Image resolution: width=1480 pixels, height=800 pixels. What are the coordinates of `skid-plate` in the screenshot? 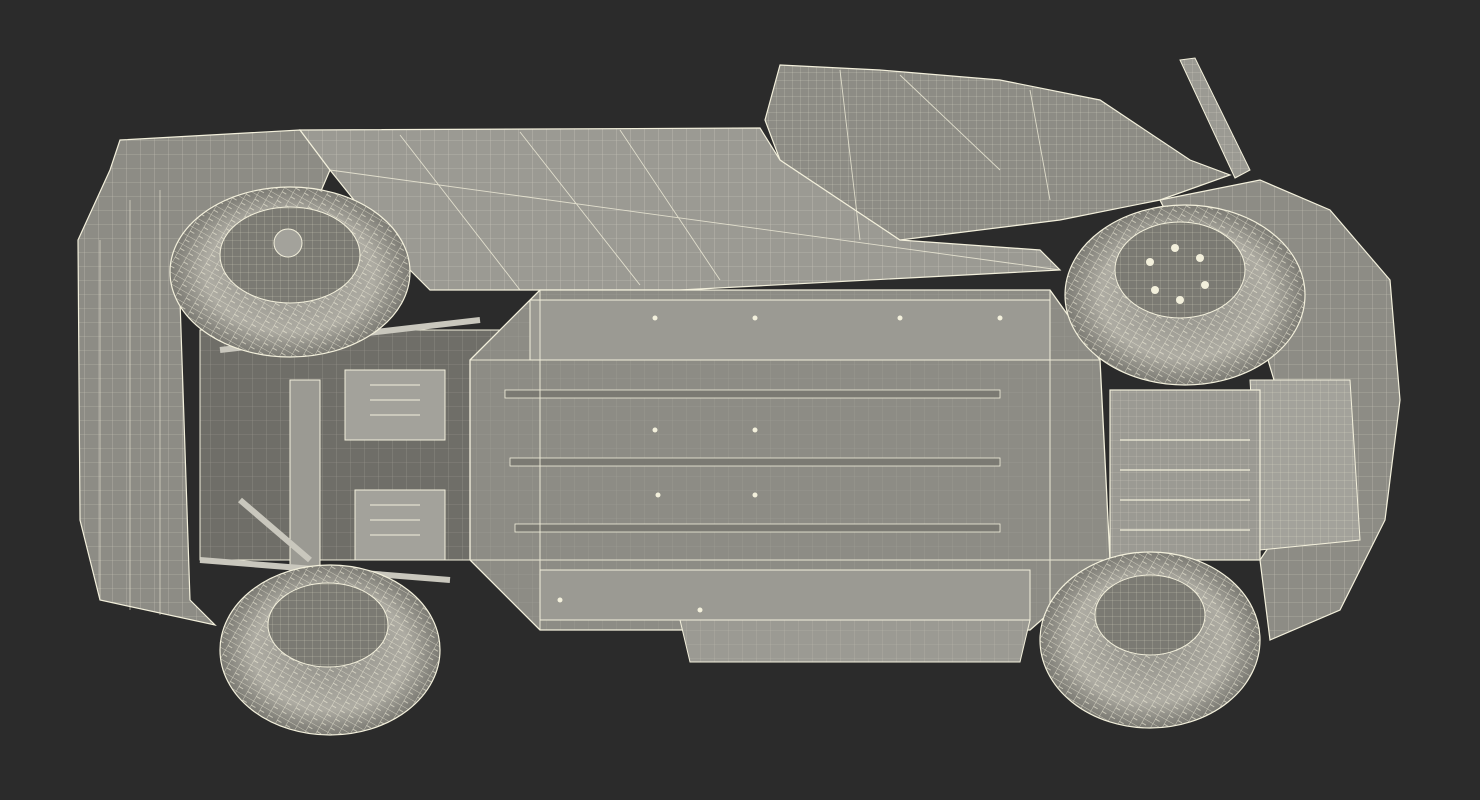 It's located at (855, 641).